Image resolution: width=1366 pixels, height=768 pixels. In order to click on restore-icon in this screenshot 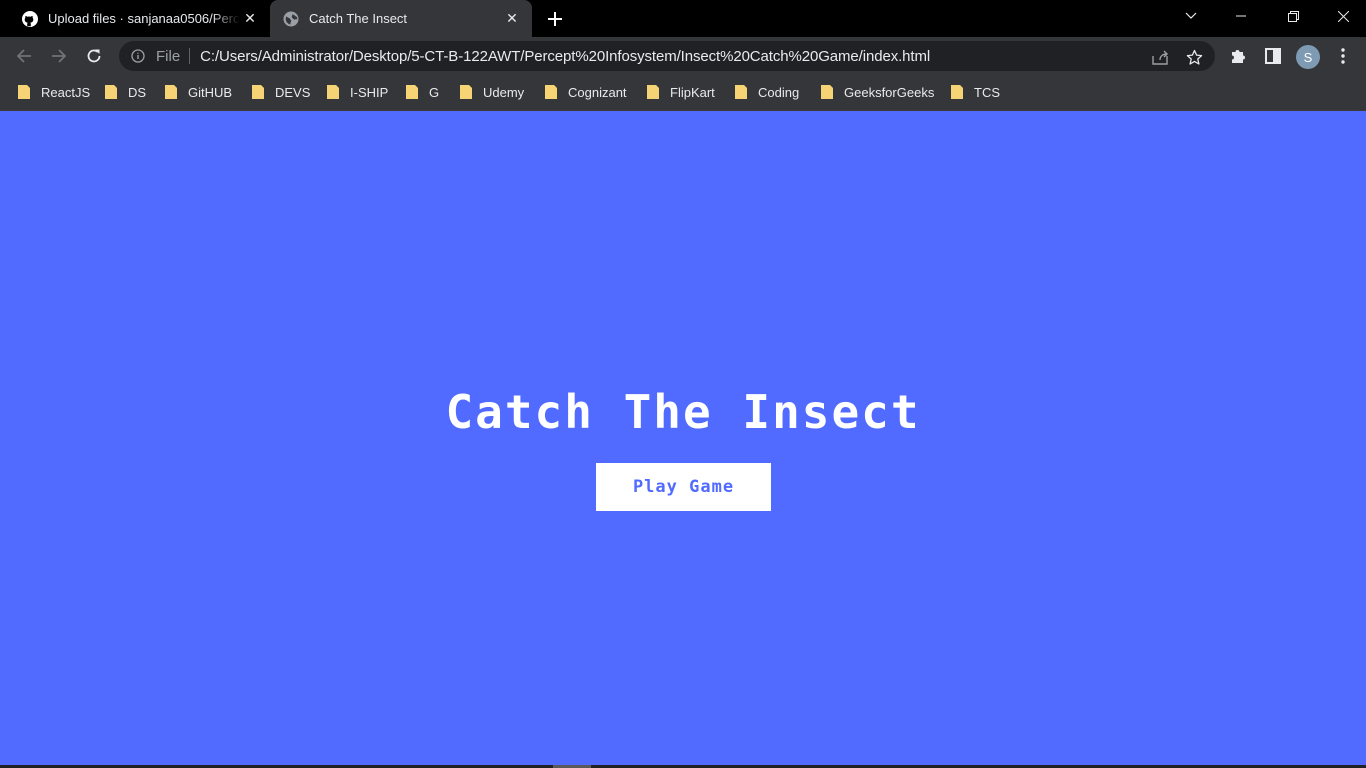, I will do `click(1293, 16)`.